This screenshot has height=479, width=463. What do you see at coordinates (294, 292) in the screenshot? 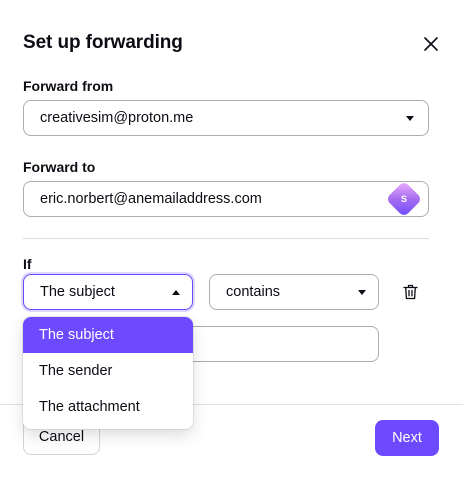
I see `condition-operator-select: contains` at bounding box center [294, 292].